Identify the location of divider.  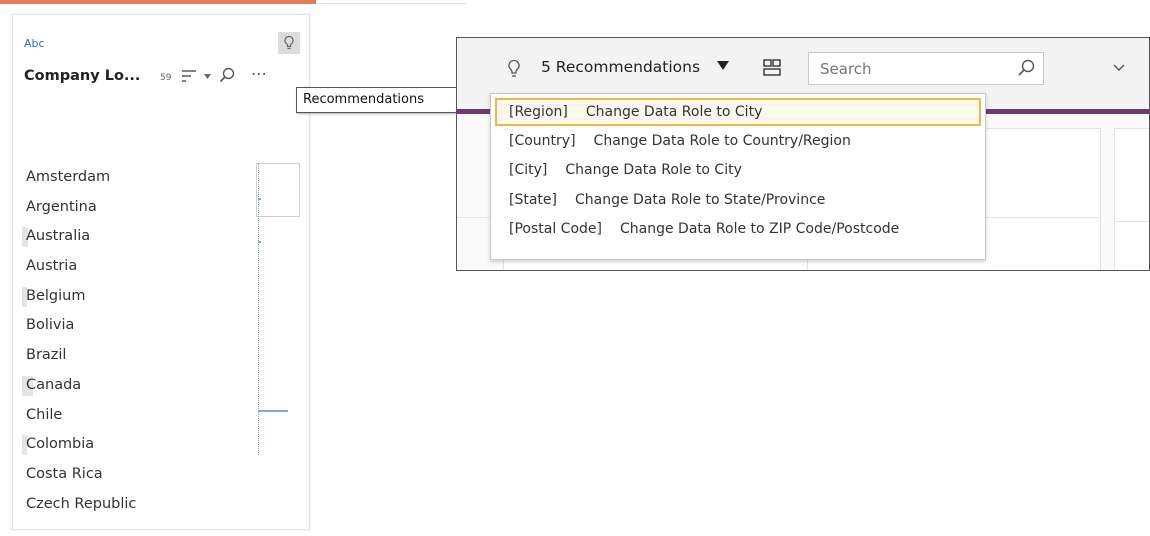
(1132, 221).